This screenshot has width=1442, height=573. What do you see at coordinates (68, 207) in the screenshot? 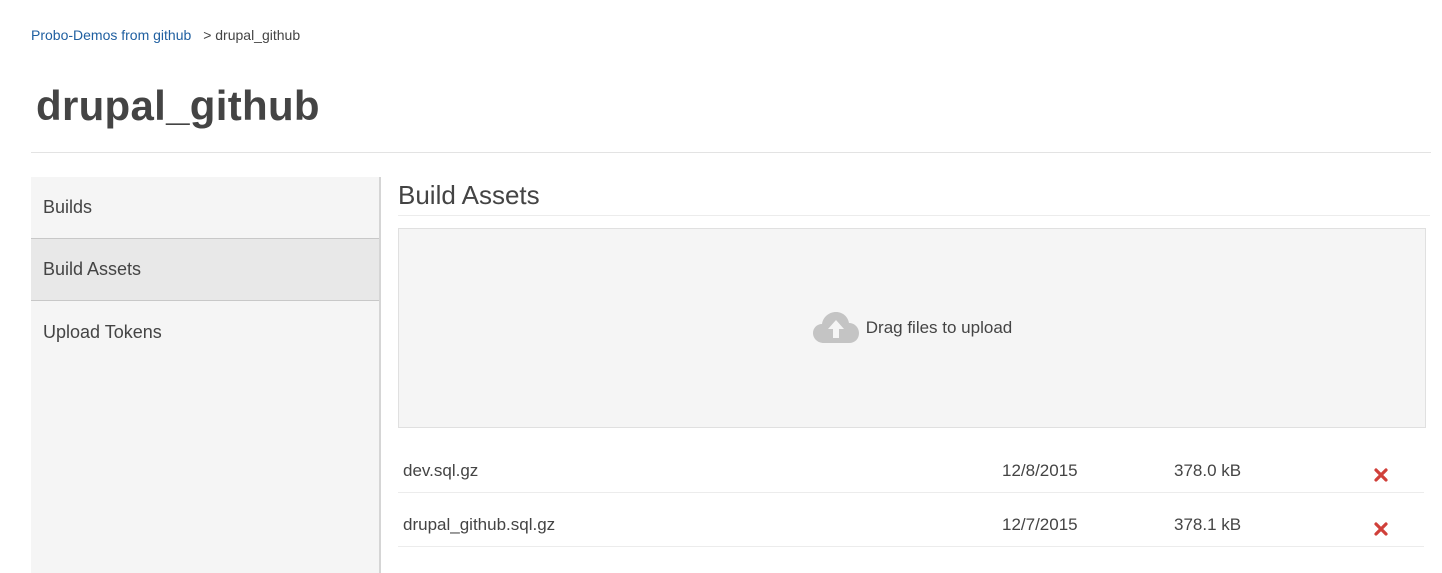
I see `sidebar-item-label: Builds` at bounding box center [68, 207].